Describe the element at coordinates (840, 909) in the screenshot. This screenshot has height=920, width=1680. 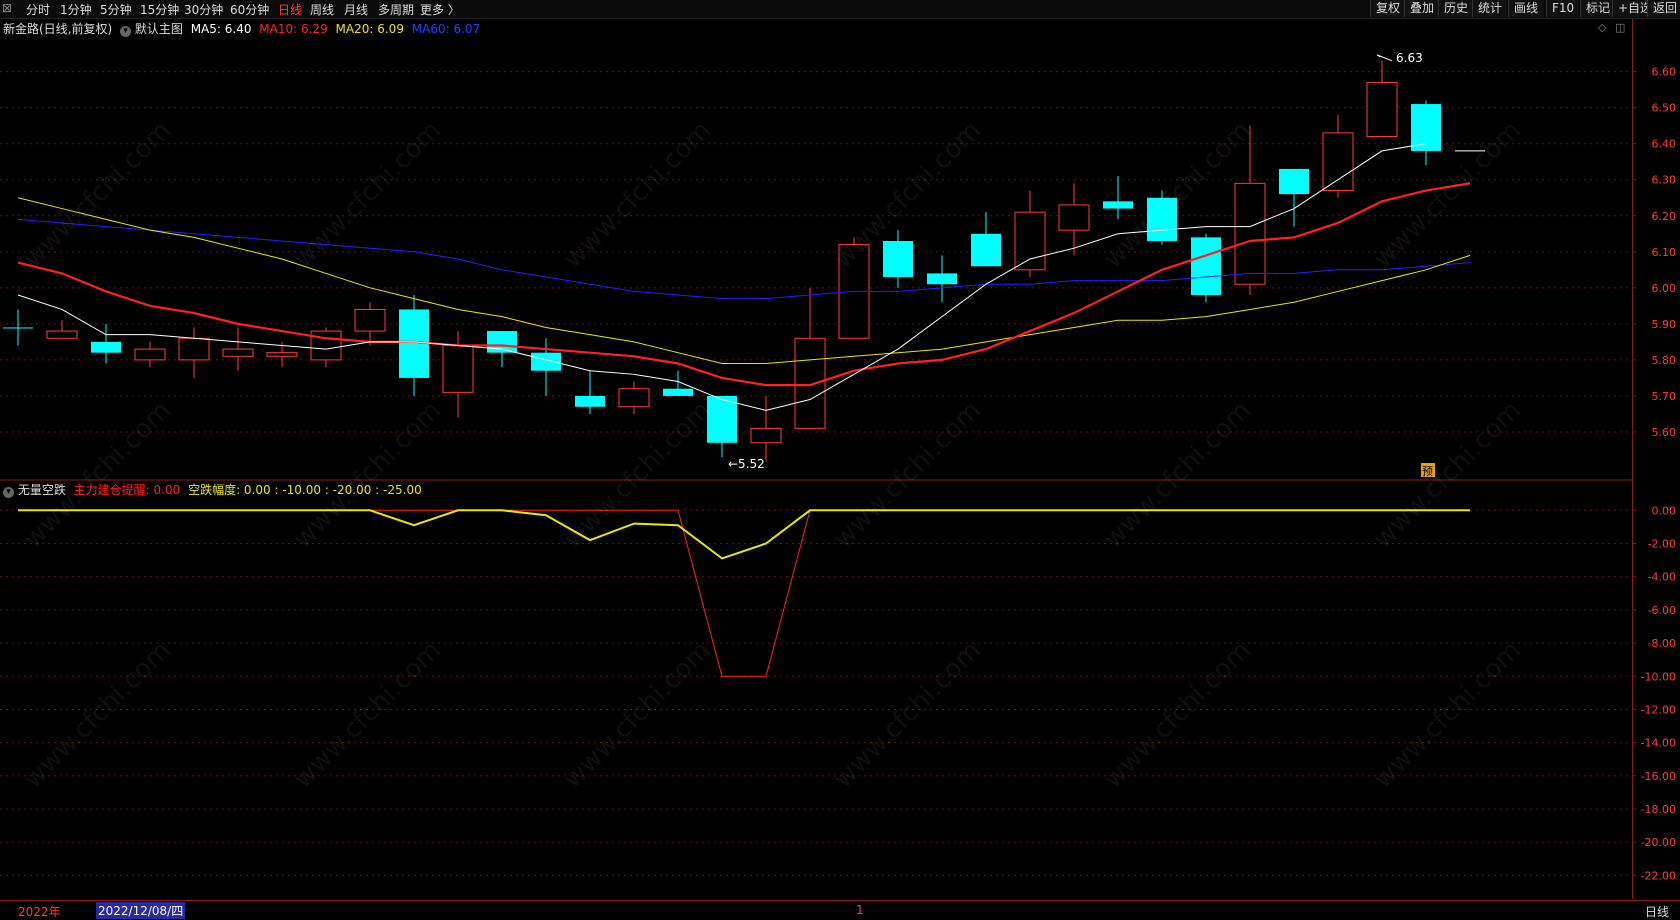
I see `date-axis: 2022年 2022/12/08/四 1 日线` at that location.